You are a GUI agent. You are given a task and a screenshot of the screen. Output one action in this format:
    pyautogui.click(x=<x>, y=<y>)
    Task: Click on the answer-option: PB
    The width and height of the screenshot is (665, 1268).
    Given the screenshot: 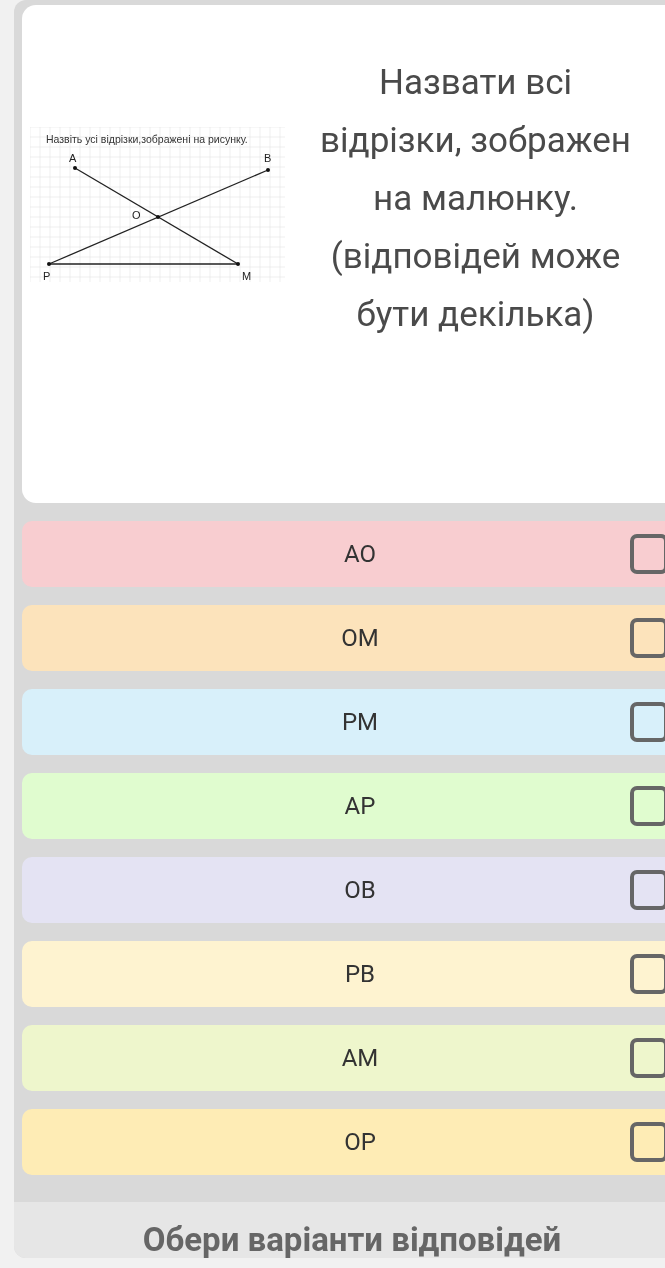 What is the action you would take?
    pyautogui.click(x=343, y=974)
    